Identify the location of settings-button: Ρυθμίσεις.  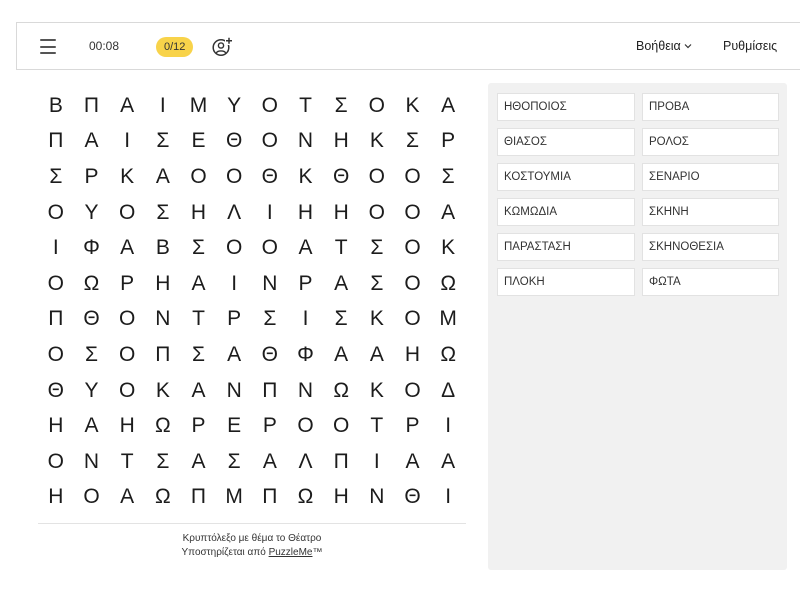
(750, 46).